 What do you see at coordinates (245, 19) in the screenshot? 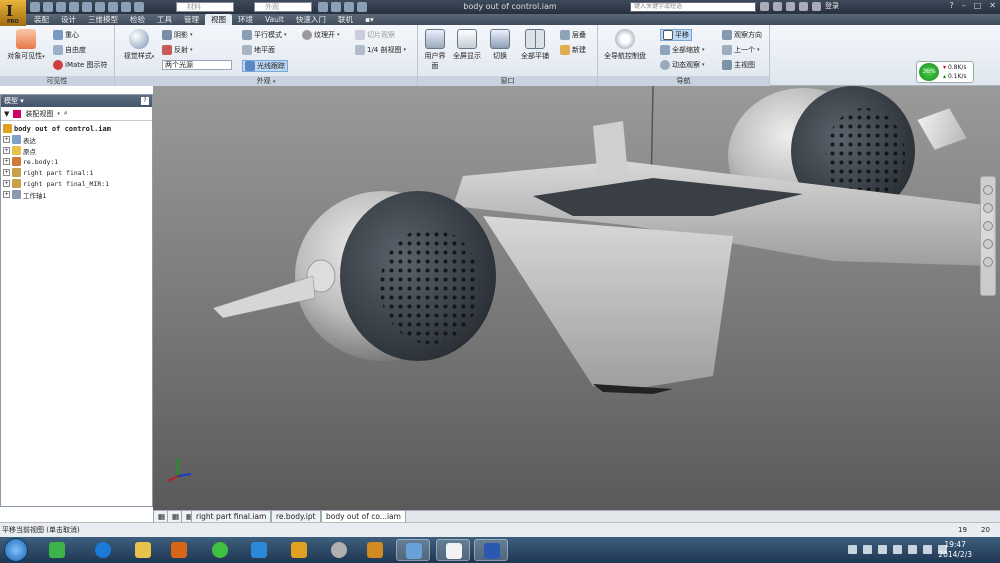
I see `menu-tab: 环境` at bounding box center [245, 19].